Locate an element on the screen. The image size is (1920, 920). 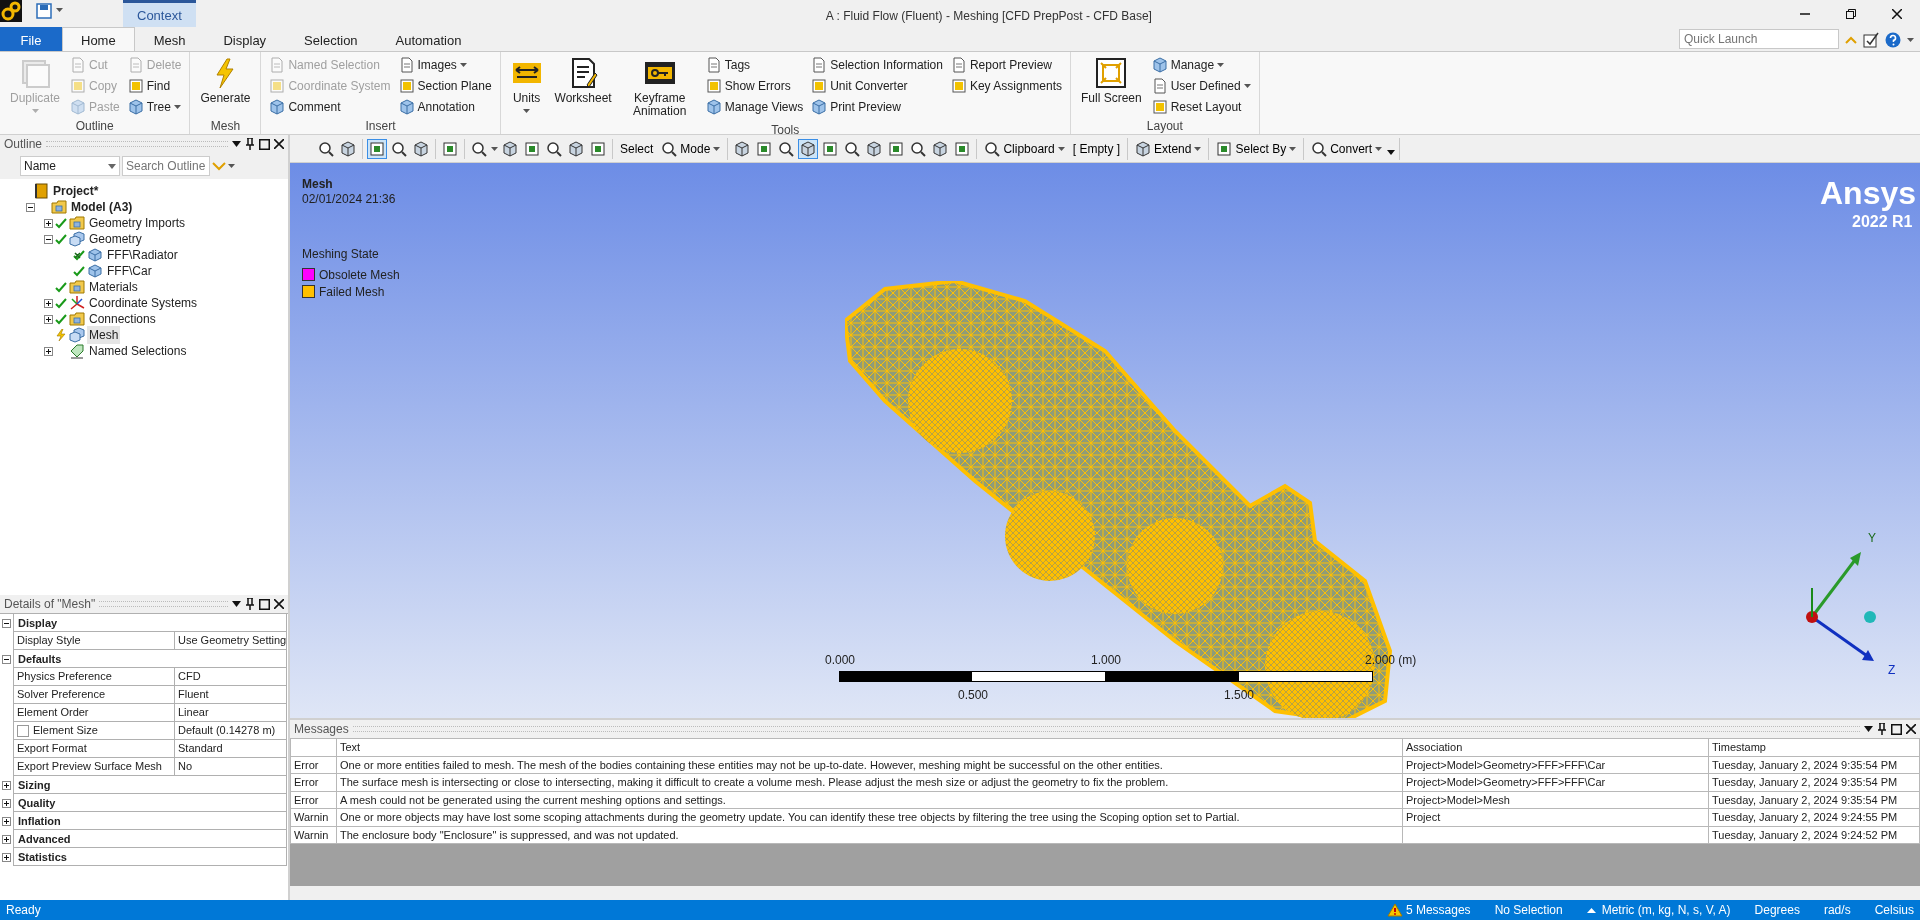
ribbon-button: Full Screen is located at coordinates (1111, 85).